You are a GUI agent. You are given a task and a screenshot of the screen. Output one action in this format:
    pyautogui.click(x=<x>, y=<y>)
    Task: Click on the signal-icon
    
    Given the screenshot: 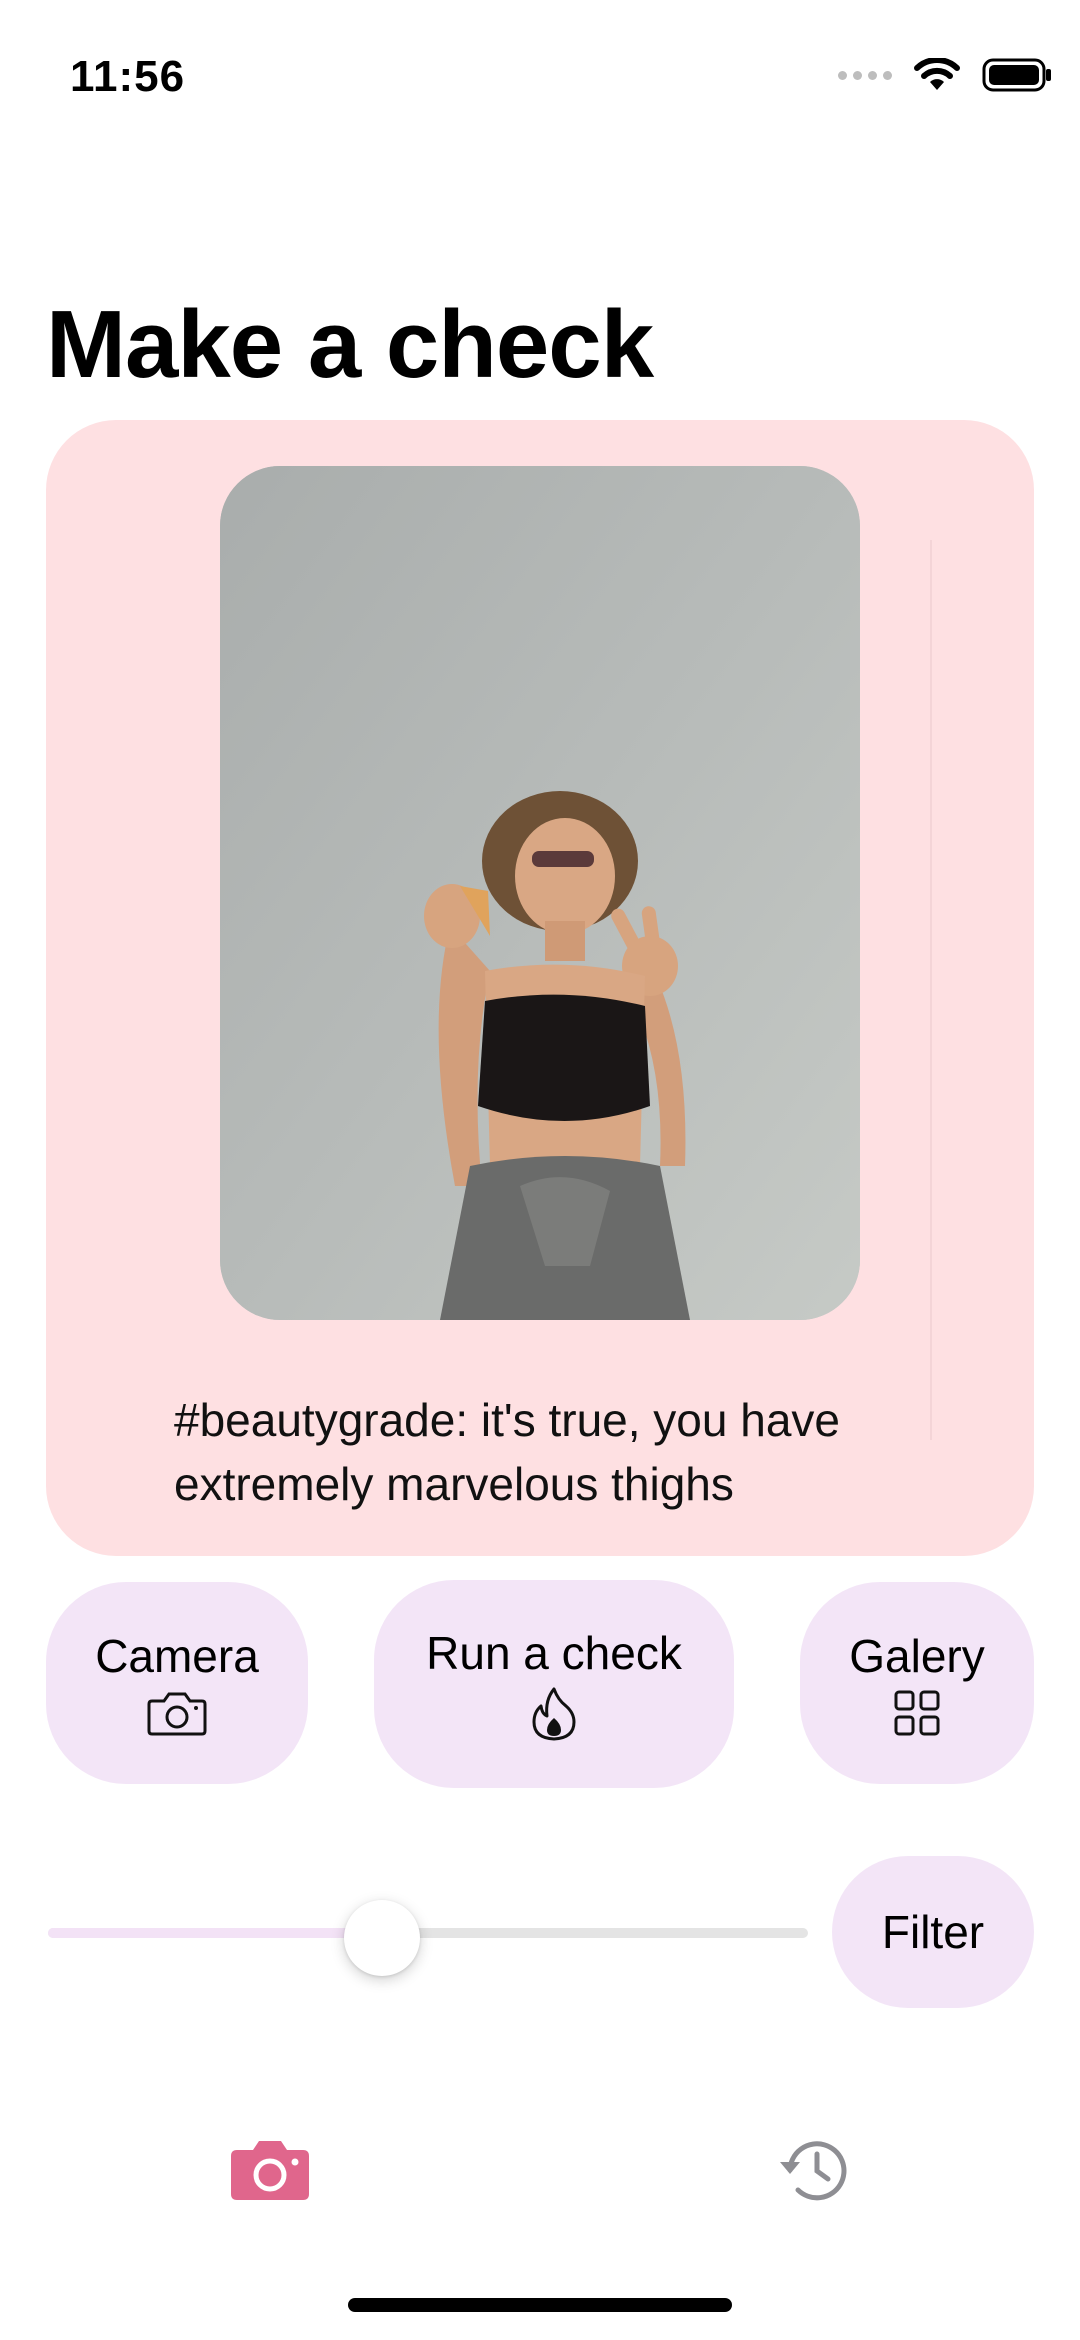 What is the action you would take?
    pyautogui.click(x=865, y=75)
    